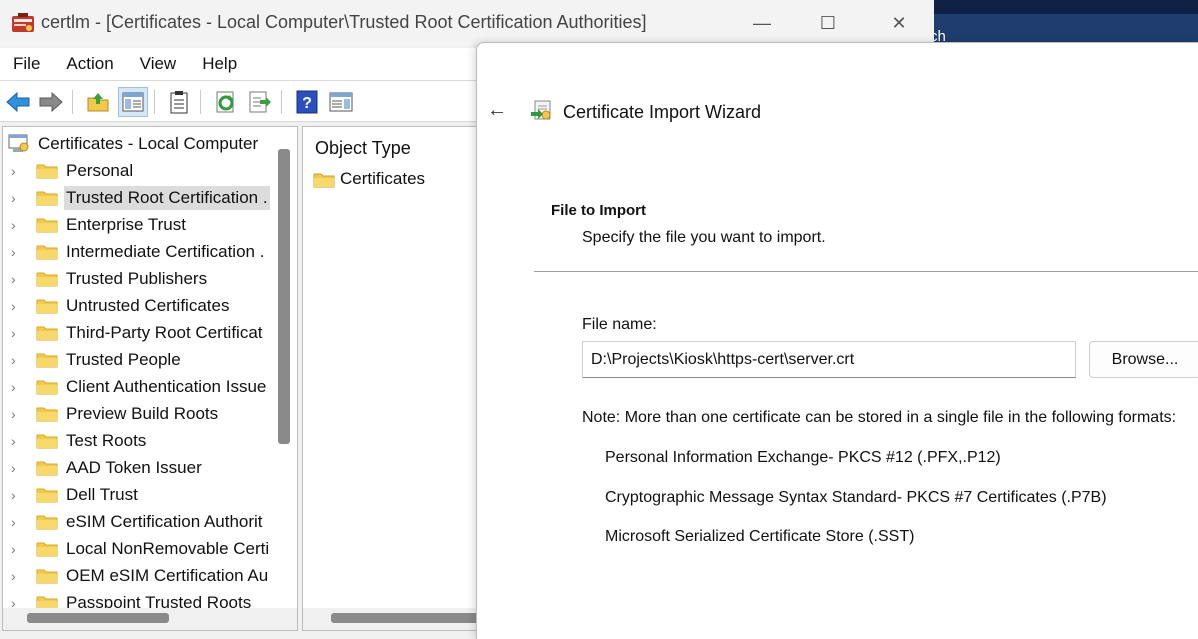 This screenshot has height=639, width=1198. I want to click on section-title: File to Import, so click(598, 210).